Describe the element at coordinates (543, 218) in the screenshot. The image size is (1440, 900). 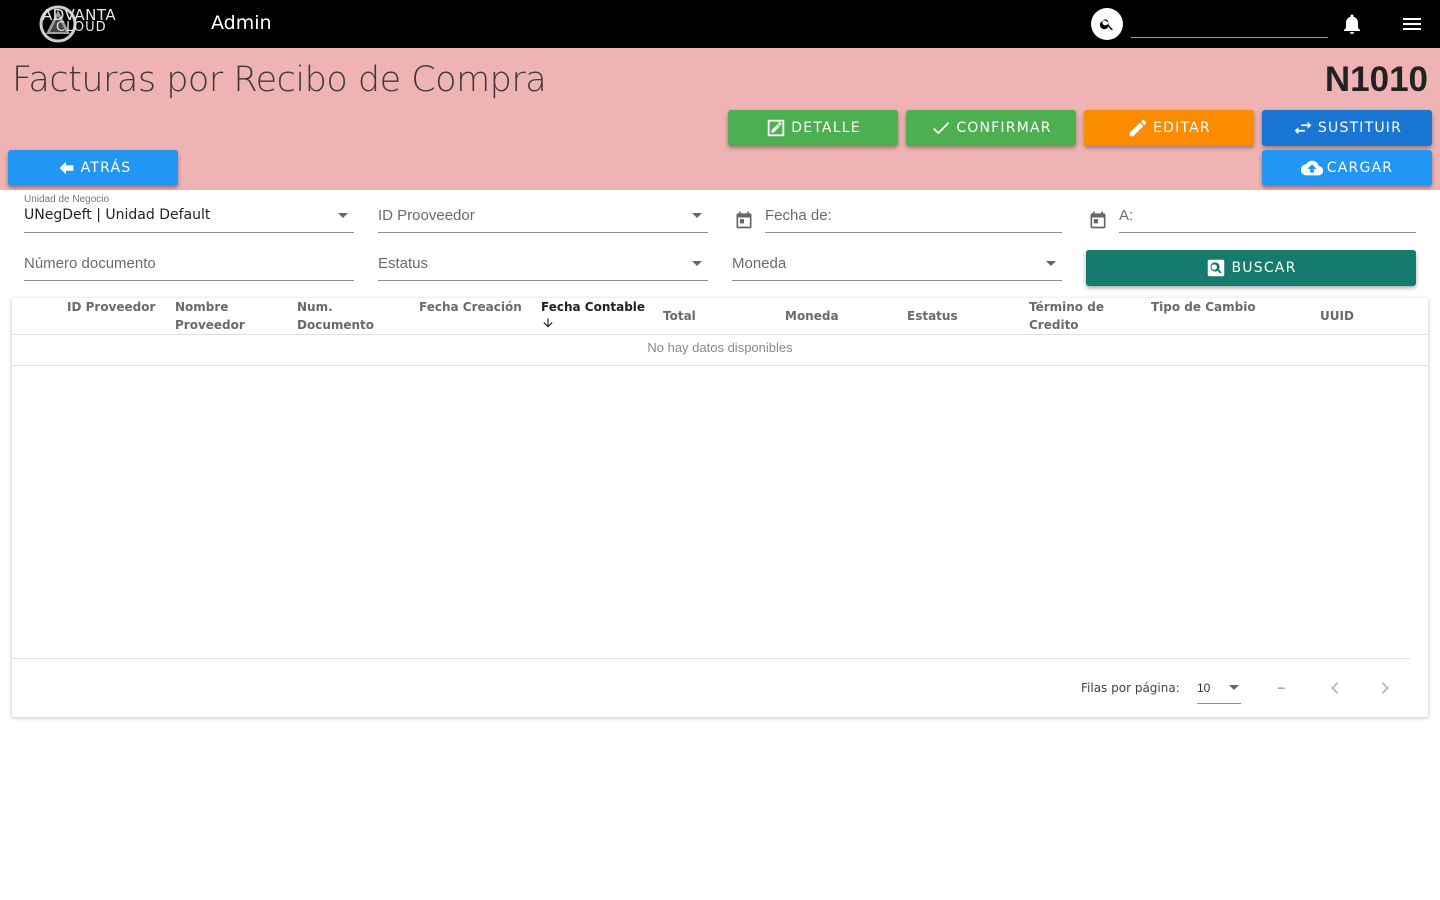
I see `id-proveedor-select: ID Prooveedor` at that location.